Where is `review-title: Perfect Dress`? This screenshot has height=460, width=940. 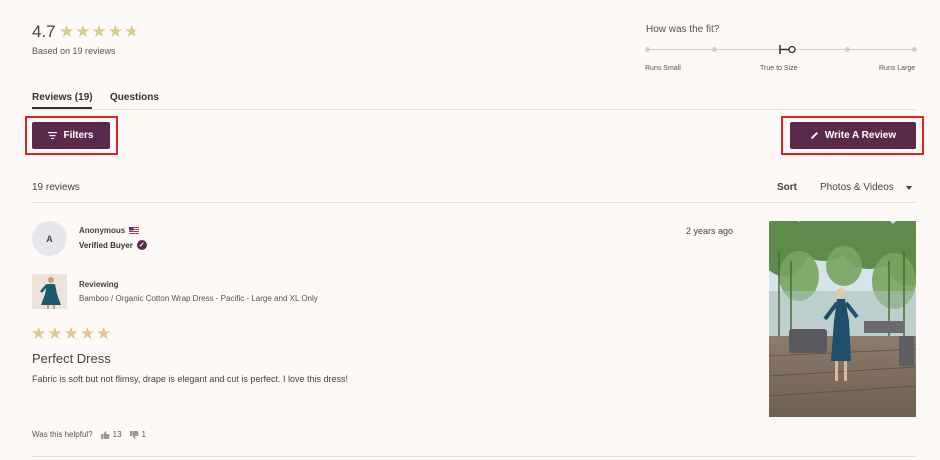
review-title: Perfect Dress is located at coordinates (71, 358).